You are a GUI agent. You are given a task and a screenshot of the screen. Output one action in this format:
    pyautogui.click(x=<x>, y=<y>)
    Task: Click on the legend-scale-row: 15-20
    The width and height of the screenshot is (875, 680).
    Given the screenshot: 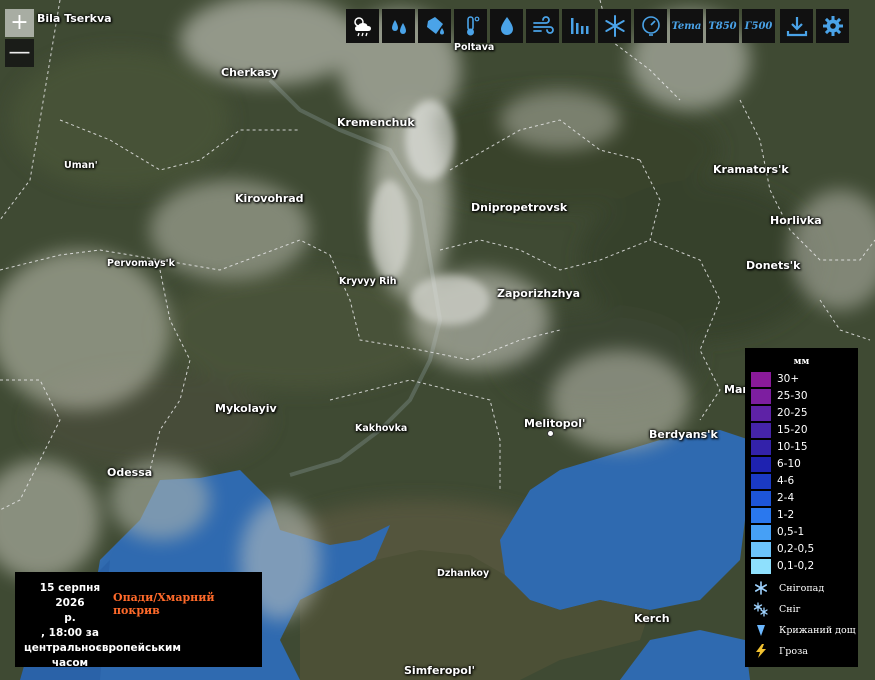 What is the action you would take?
    pyautogui.click(x=779, y=430)
    